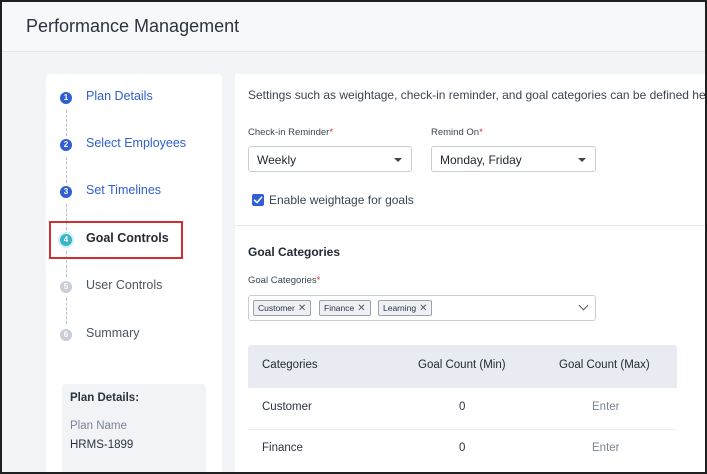  I want to click on step-select-employees: 2 Select Employees, so click(134, 145).